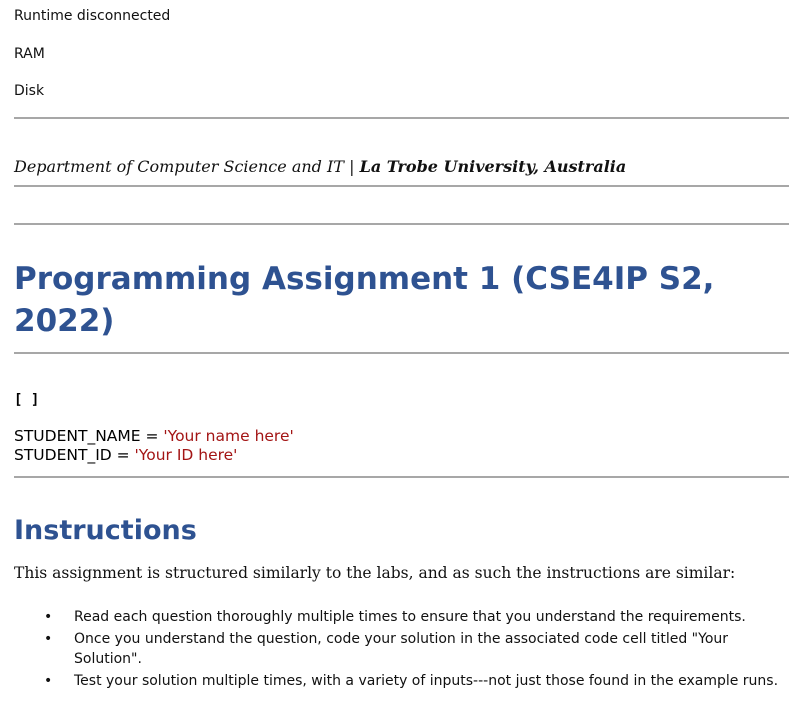  Describe the element at coordinates (29, 91) in the screenshot. I see `disk-label: Disk` at that location.